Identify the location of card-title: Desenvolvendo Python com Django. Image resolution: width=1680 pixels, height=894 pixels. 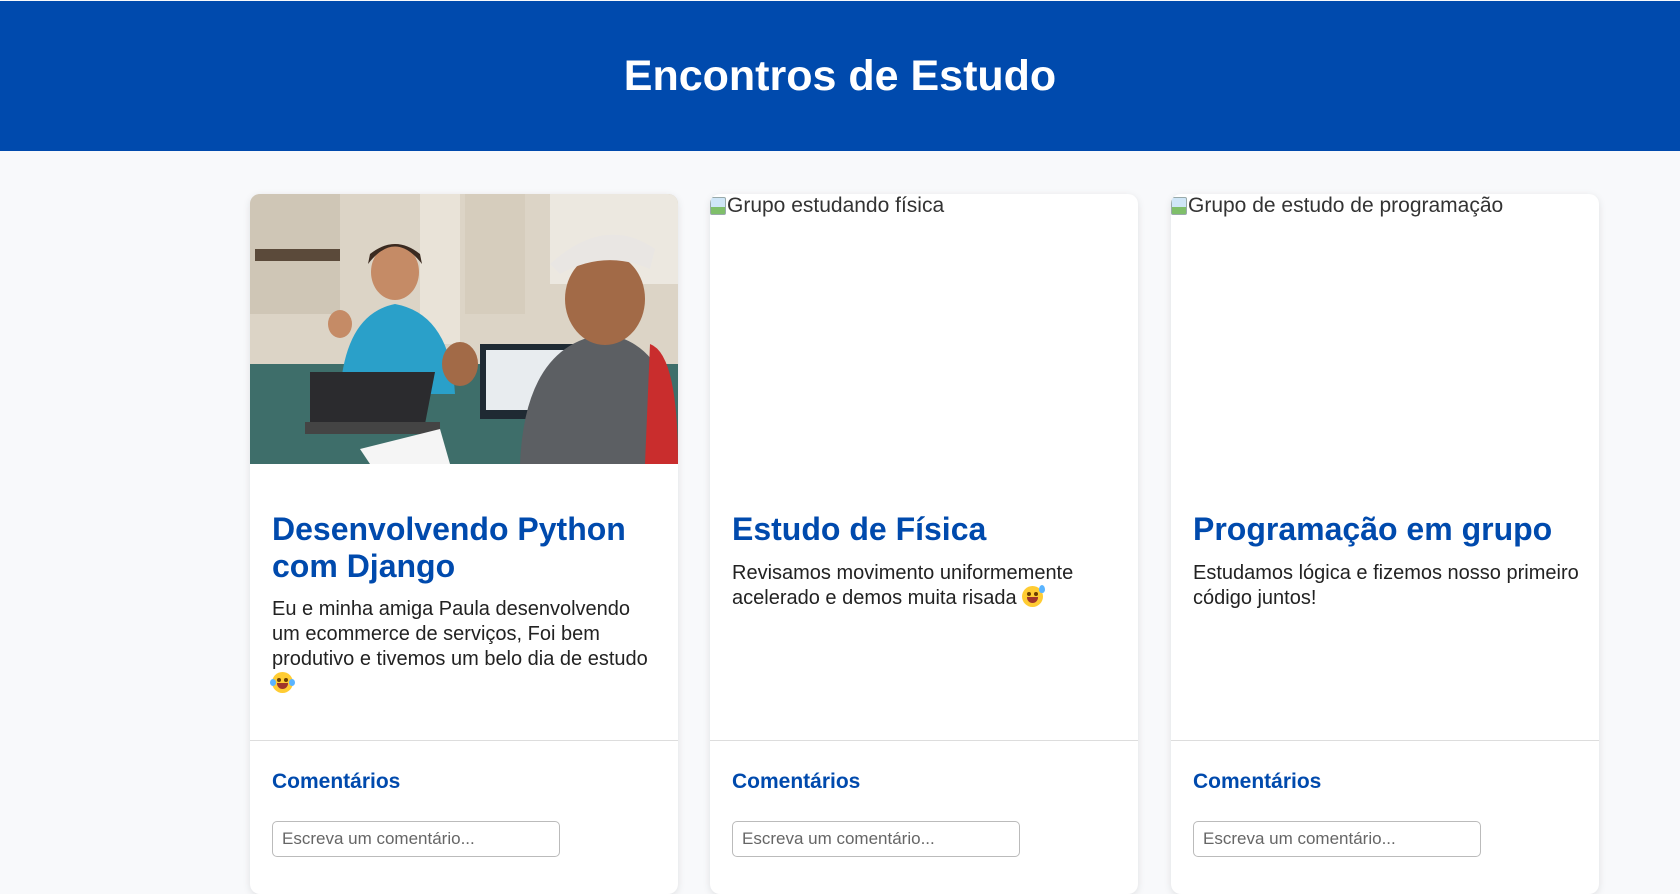
(449, 547).